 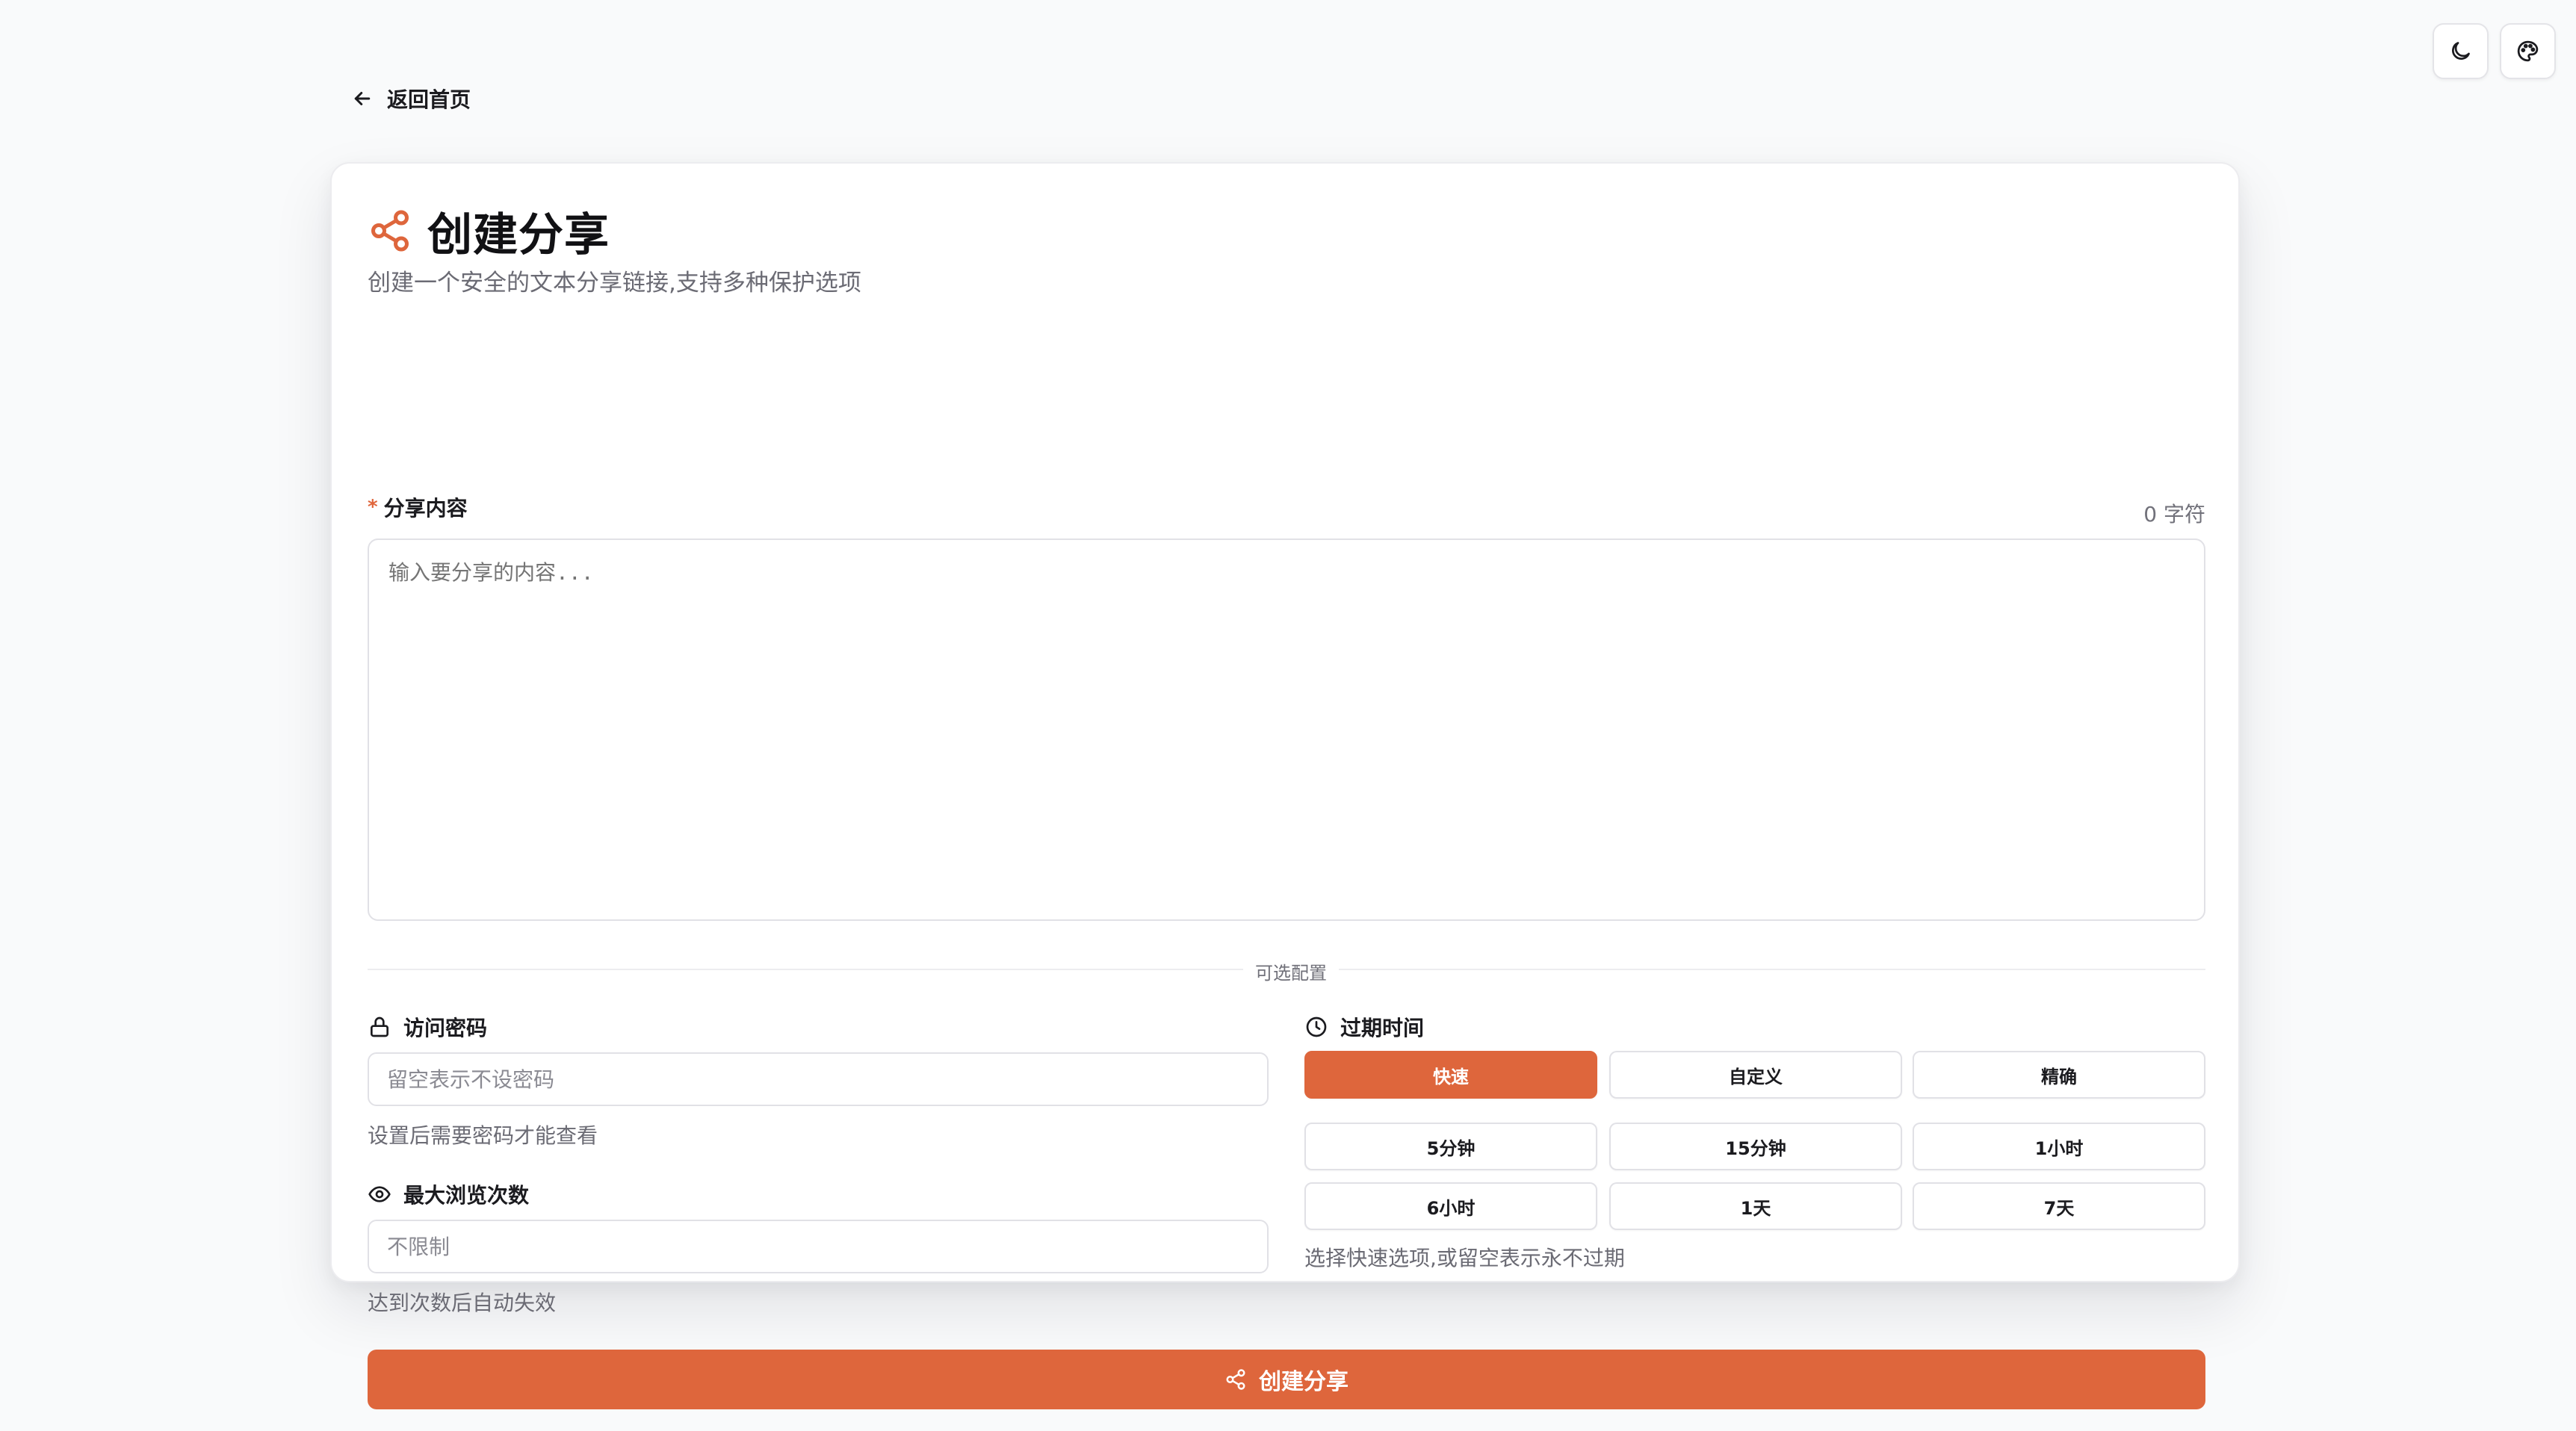 I want to click on password-label-text: 访问密码, so click(x=445, y=1028).